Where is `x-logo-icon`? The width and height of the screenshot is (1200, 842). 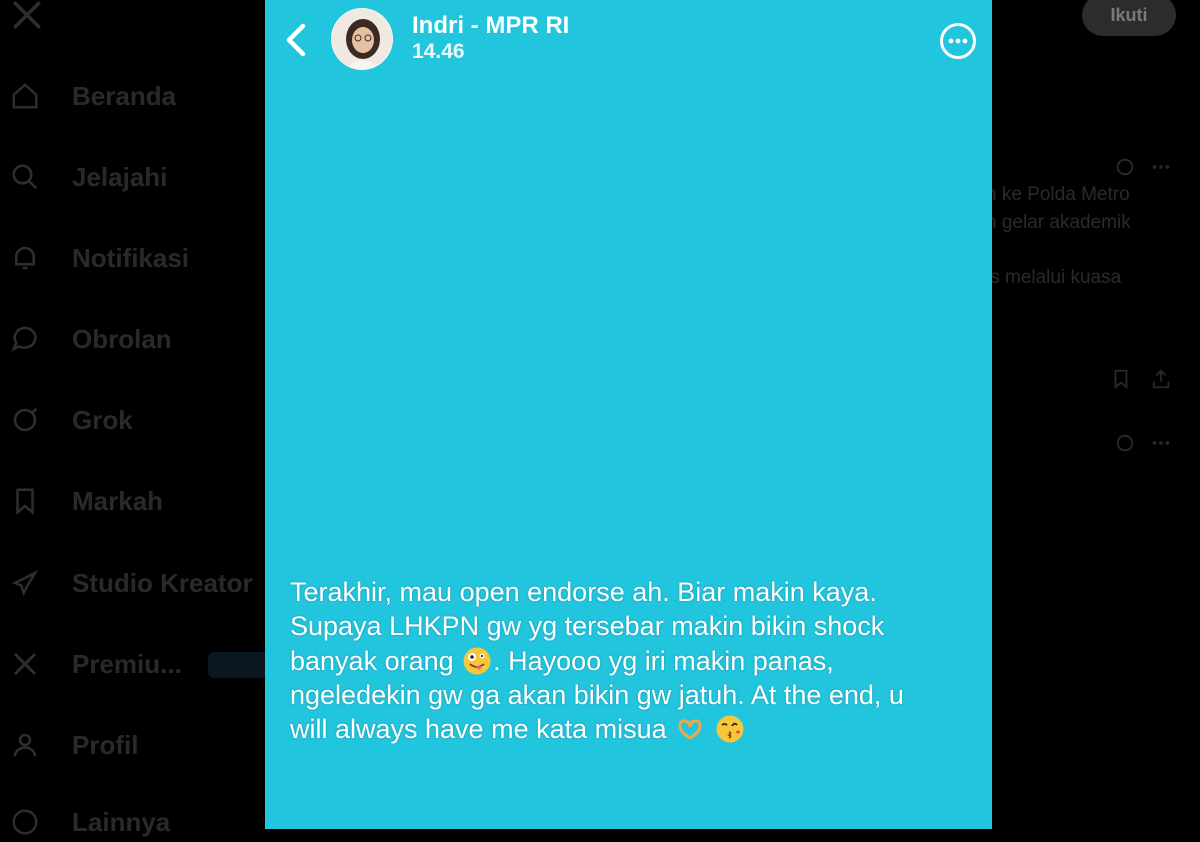 x-logo-icon is located at coordinates (27, 16).